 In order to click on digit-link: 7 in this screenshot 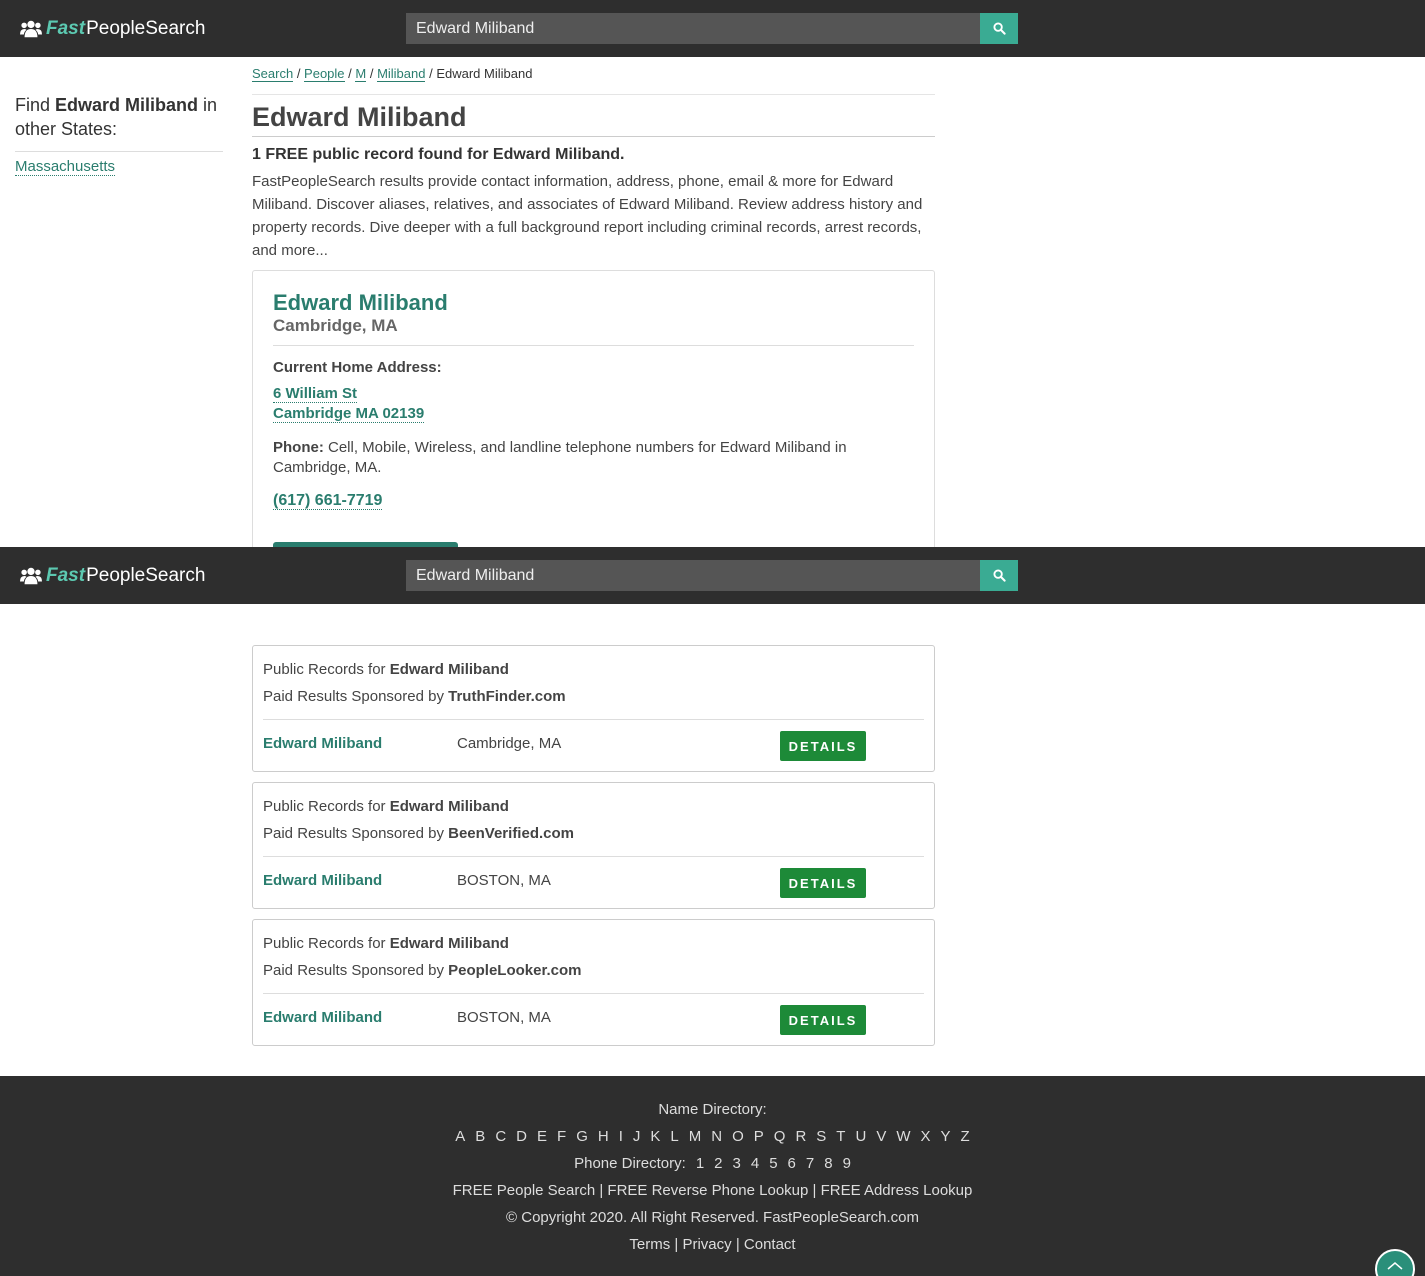, I will do `click(810, 1163)`.